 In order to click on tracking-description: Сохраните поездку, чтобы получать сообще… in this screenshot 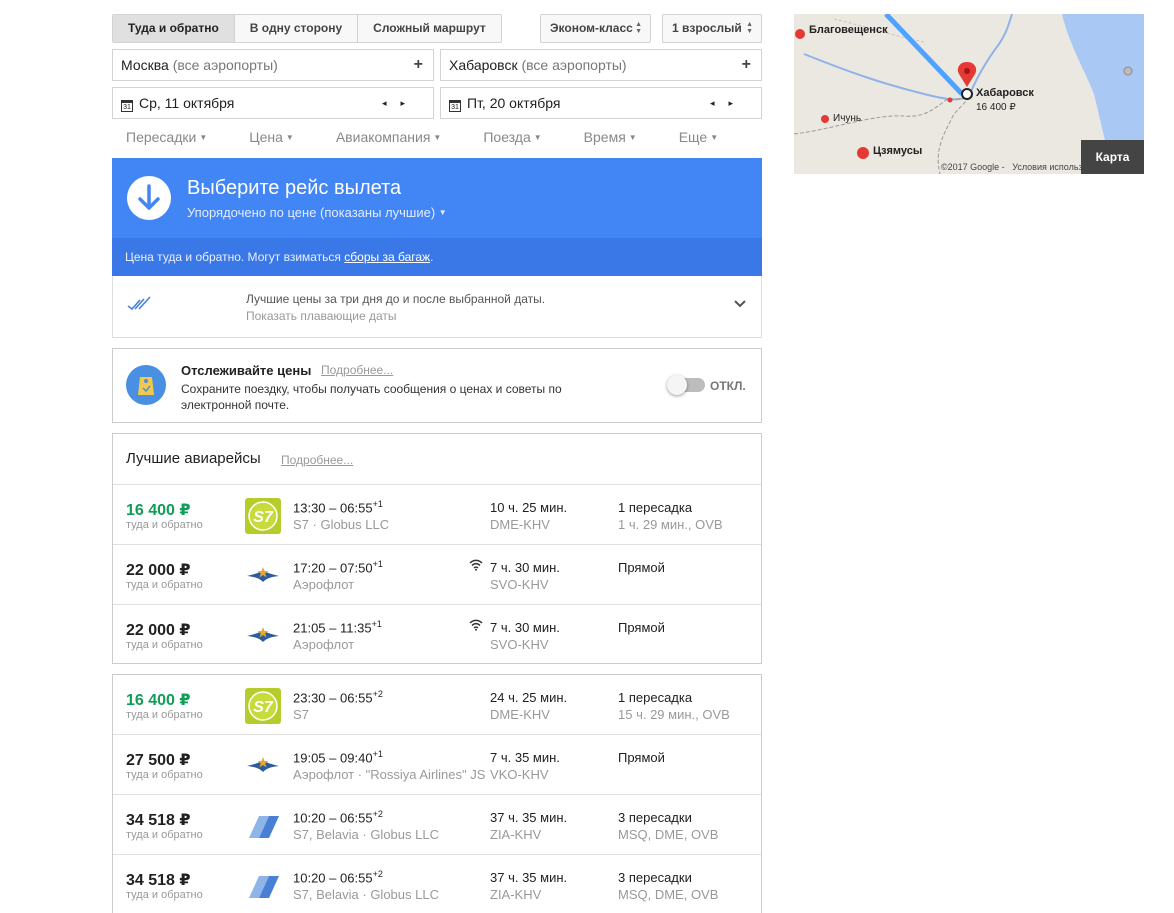, I will do `click(371, 397)`.